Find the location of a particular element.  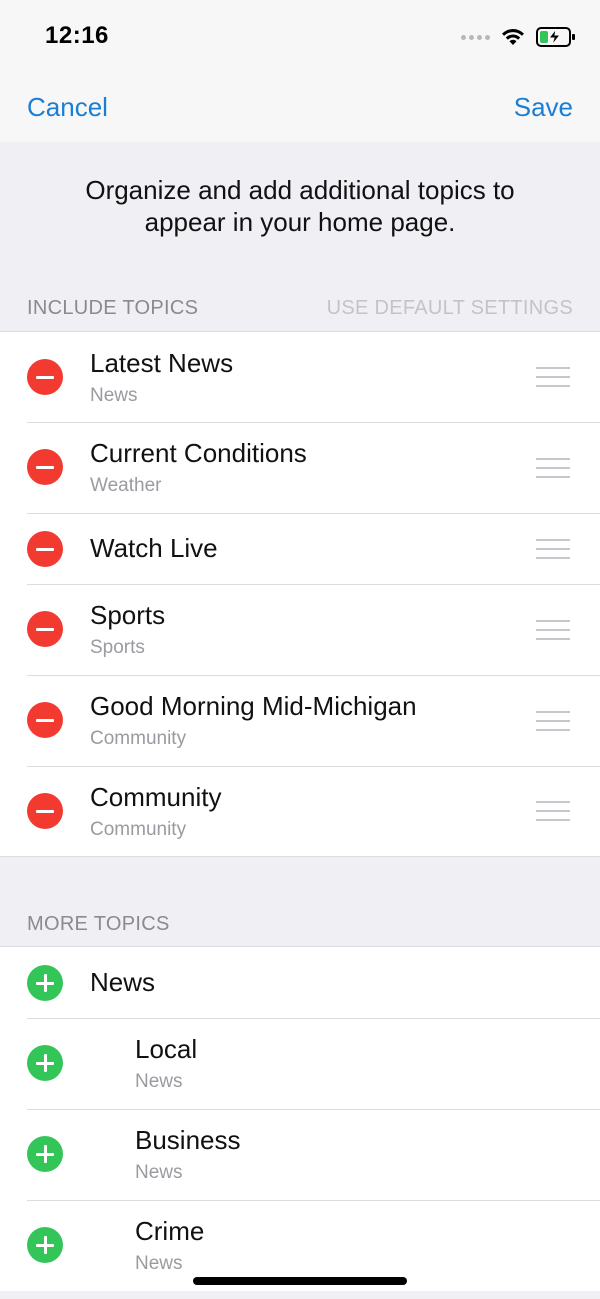

list-item-good-morning-mid-michigan: Good Morning Mid-Michigan Community is located at coordinates (300, 720).